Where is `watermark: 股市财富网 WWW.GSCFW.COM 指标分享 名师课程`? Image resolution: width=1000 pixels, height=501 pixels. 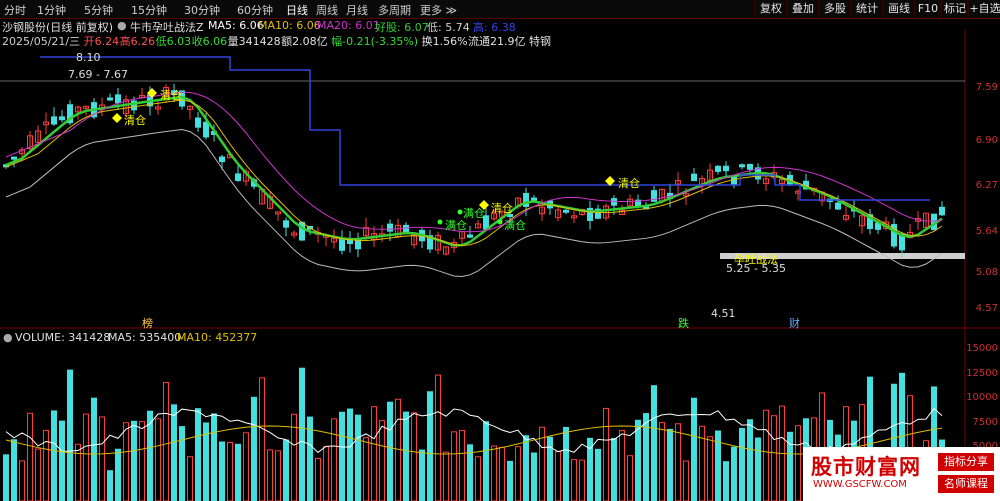
watermark: 股市财富网 WWW.GSCFW.COM 指标分享 名师课程 is located at coordinates (901, 474).